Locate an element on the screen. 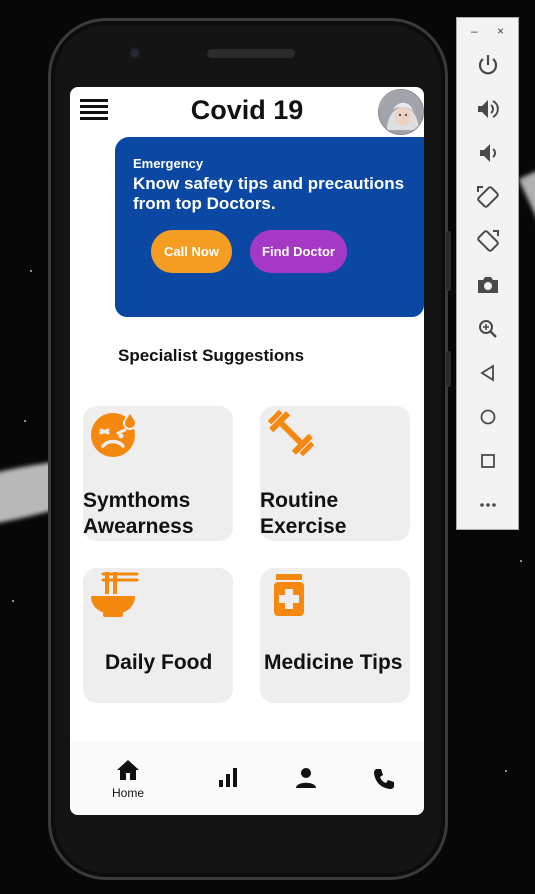 This screenshot has width=535, height=894. home-icon is located at coordinates (128, 770).